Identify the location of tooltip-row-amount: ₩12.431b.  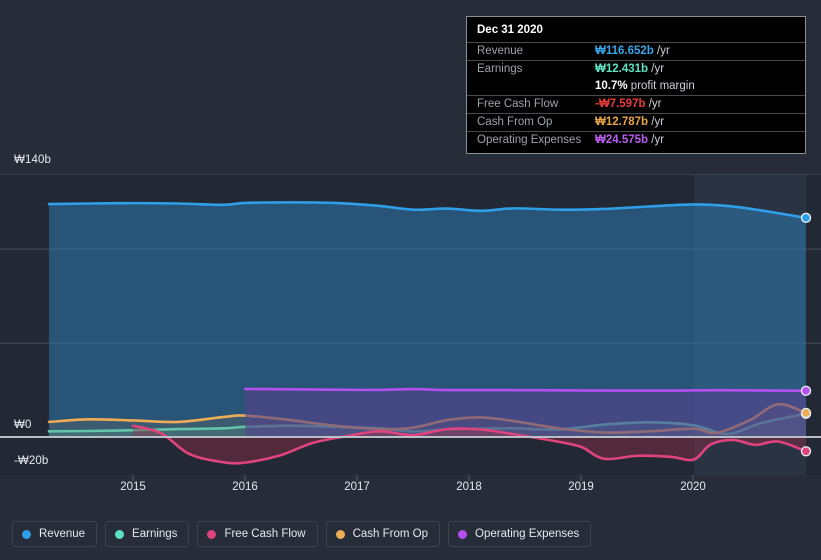
(622, 69).